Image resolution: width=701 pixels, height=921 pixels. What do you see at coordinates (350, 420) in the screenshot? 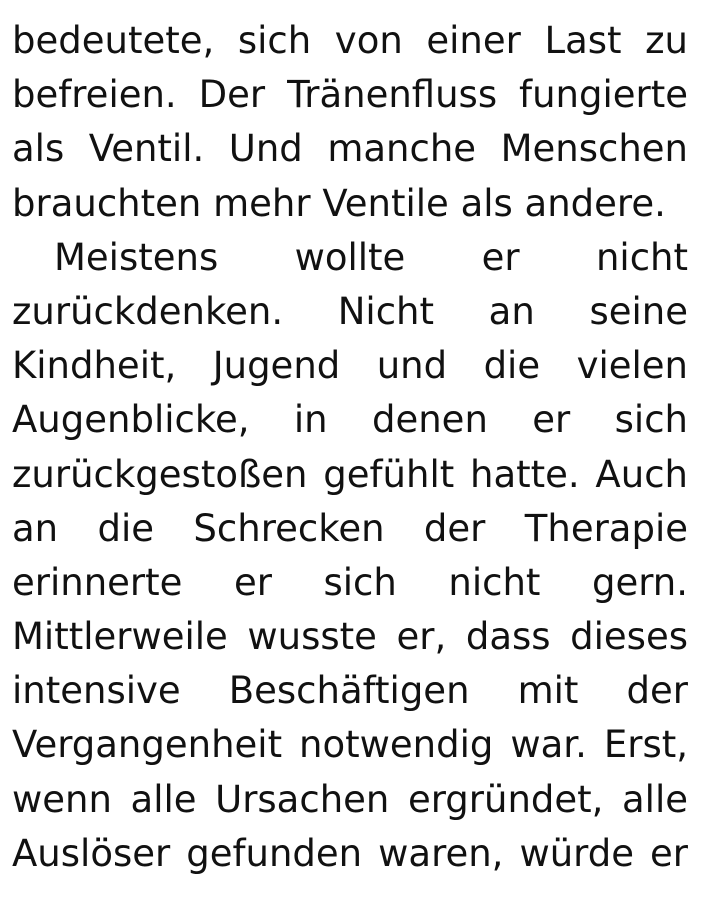
I see `text-line: Augenblicke, in denen er sich` at bounding box center [350, 420].